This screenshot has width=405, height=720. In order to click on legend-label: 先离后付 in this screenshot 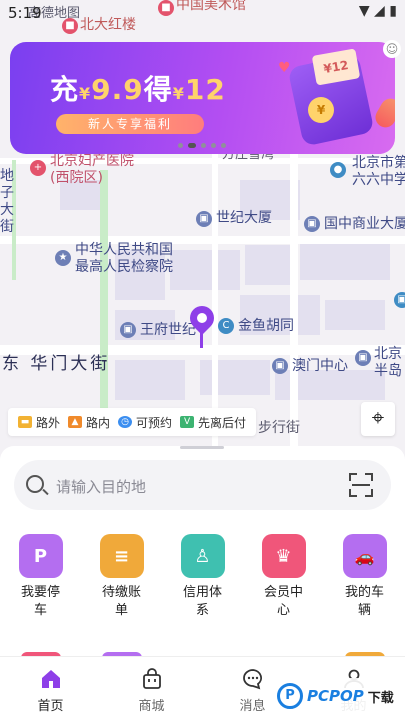, I will do `click(222, 422)`.